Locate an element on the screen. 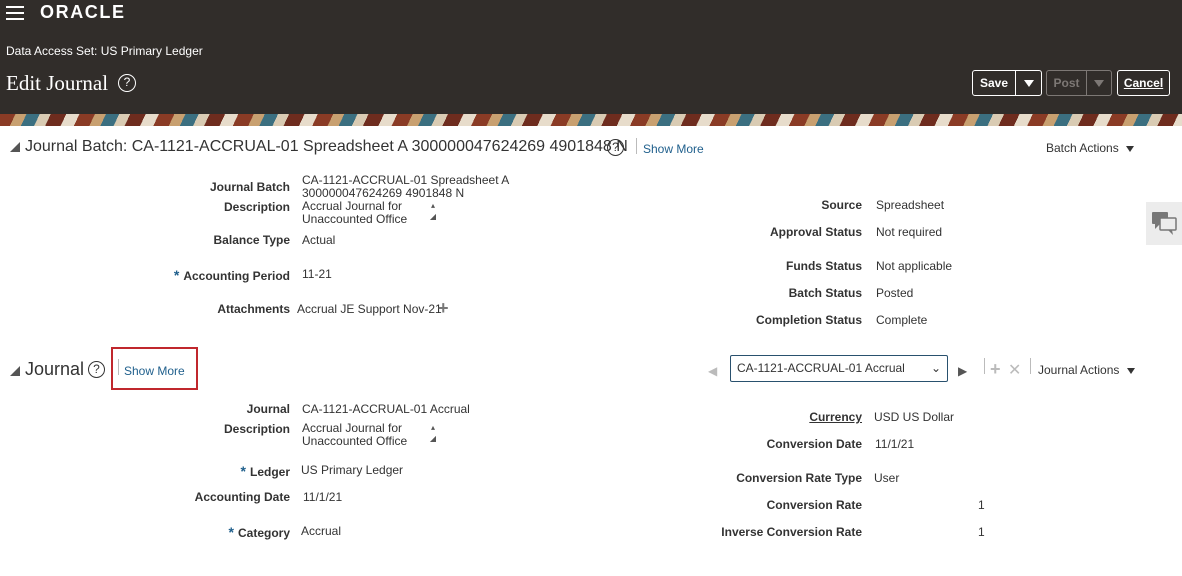  ledger-label-text: Ledger is located at coordinates (269, 472).